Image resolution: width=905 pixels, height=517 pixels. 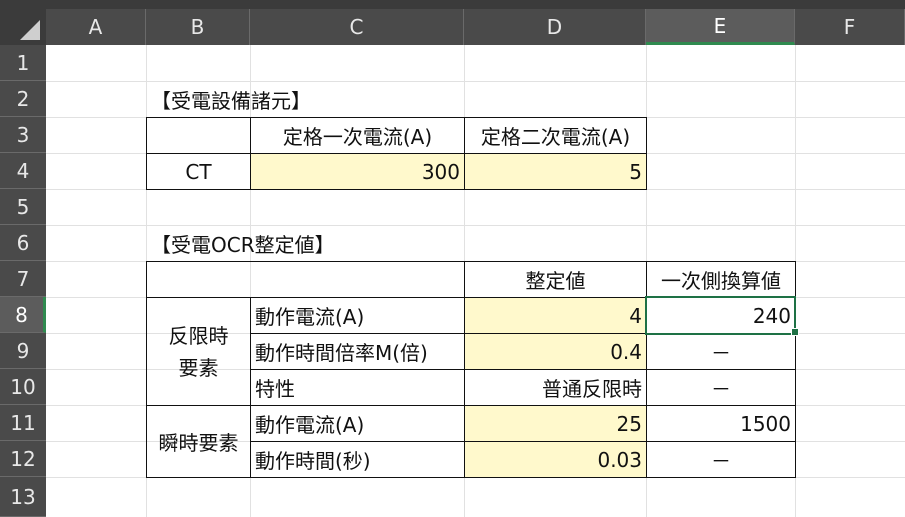 What do you see at coordinates (305, 279) in the screenshot?
I see `ocr-header-blank` at bounding box center [305, 279].